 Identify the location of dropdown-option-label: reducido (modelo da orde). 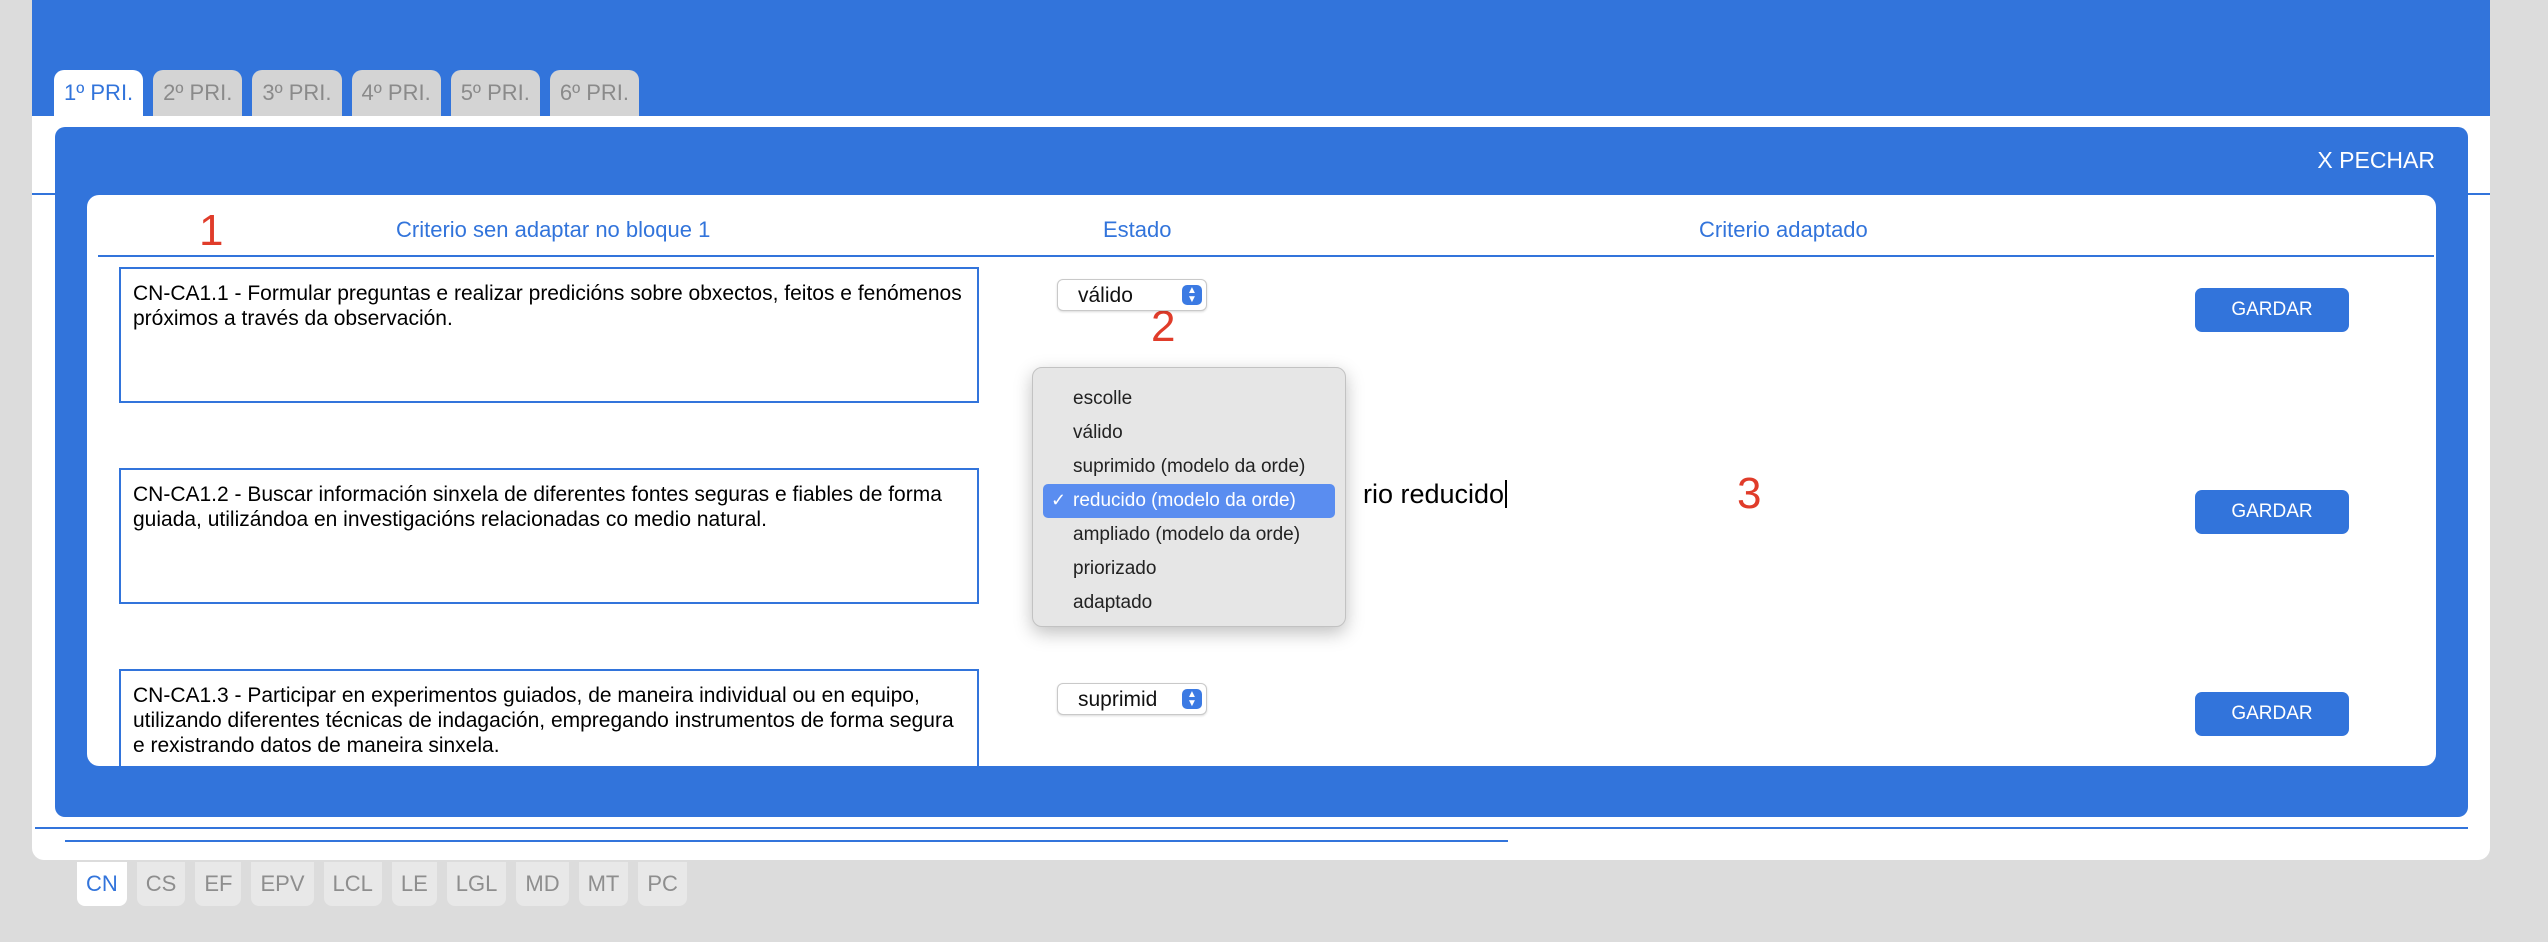
(1184, 500).